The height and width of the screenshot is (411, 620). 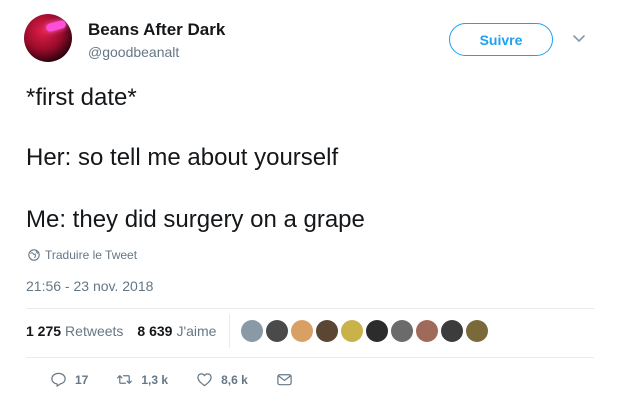 What do you see at coordinates (56, 26) in the screenshot?
I see `avatar-glow` at bounding box center [56, 26].